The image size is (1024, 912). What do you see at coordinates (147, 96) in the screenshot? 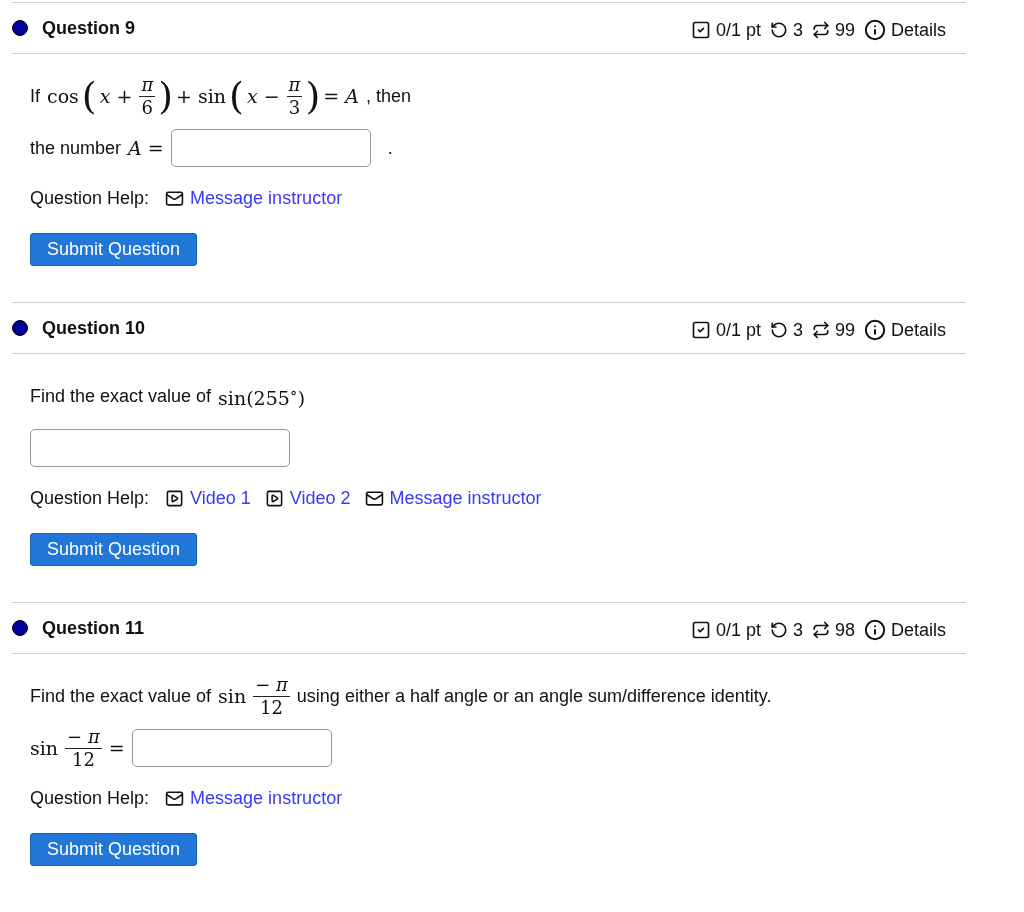
I see `fraction: π 6` at bounding box center [147, 96].